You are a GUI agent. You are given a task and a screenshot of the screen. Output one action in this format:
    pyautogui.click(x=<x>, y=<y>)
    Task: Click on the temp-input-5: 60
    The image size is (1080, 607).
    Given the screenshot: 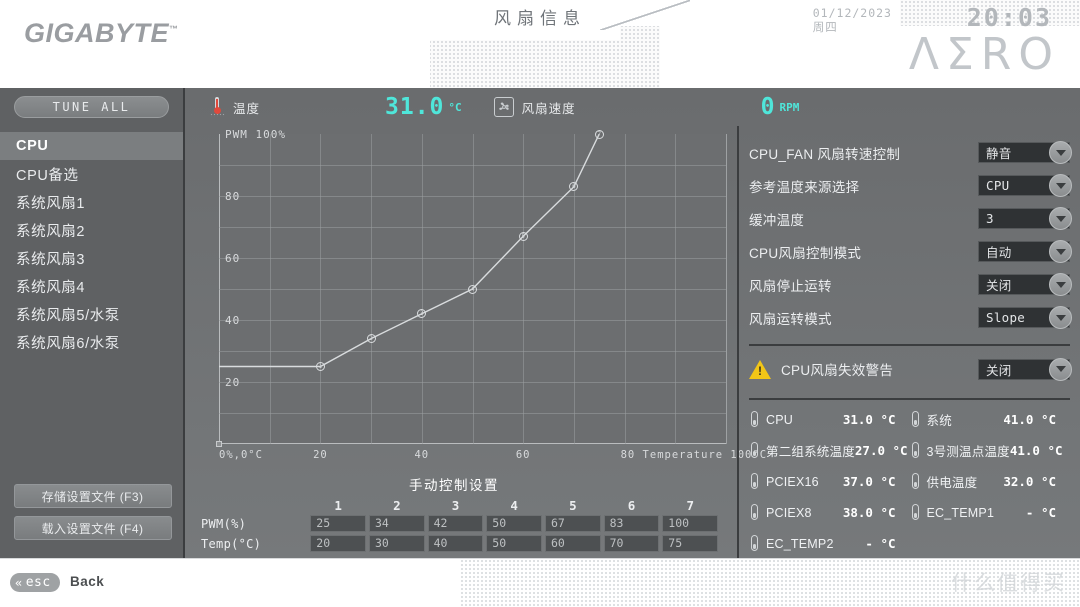 What is the action you would take?
    pyautogui.click(x=572, y=543)
    